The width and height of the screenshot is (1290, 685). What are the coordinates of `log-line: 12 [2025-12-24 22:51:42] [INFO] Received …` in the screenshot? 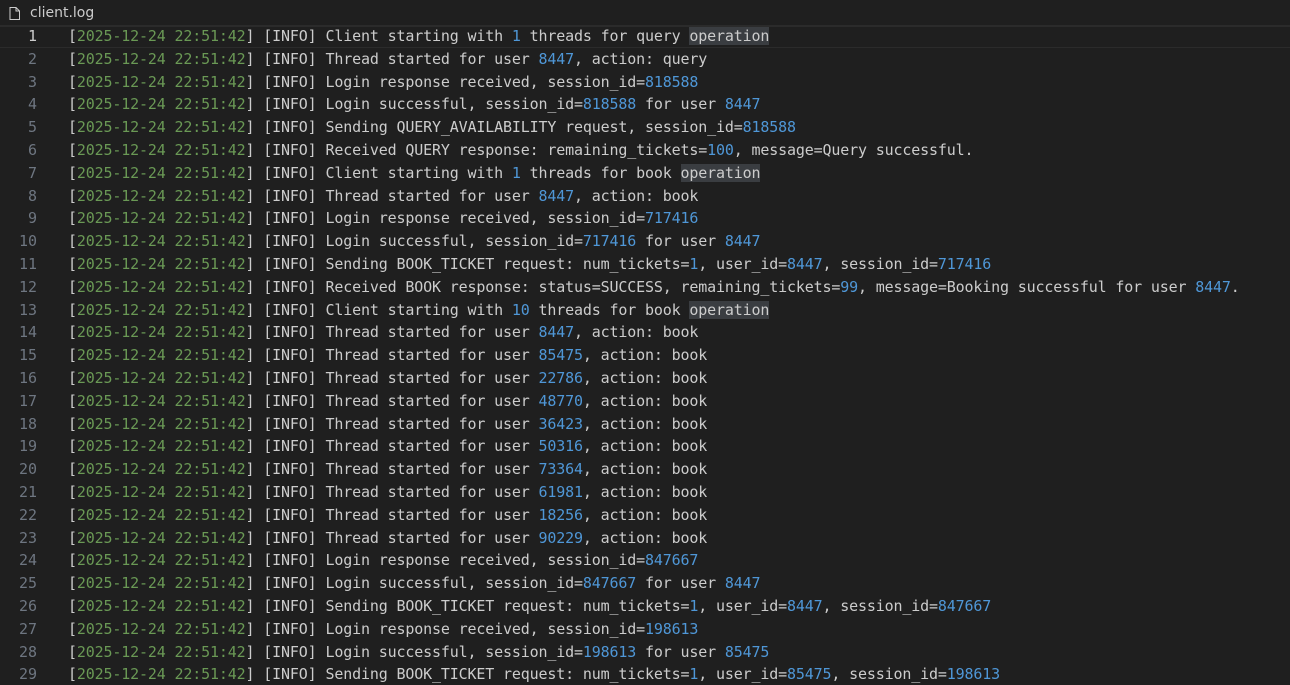 It's located at (645, 287).